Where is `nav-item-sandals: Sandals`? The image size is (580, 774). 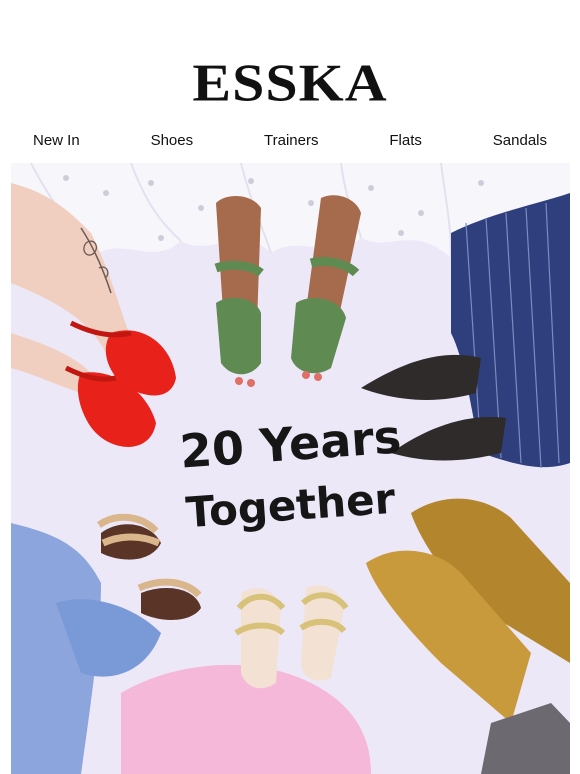 nav-item-sandals: Sandals is located at coordinates (520, 140).